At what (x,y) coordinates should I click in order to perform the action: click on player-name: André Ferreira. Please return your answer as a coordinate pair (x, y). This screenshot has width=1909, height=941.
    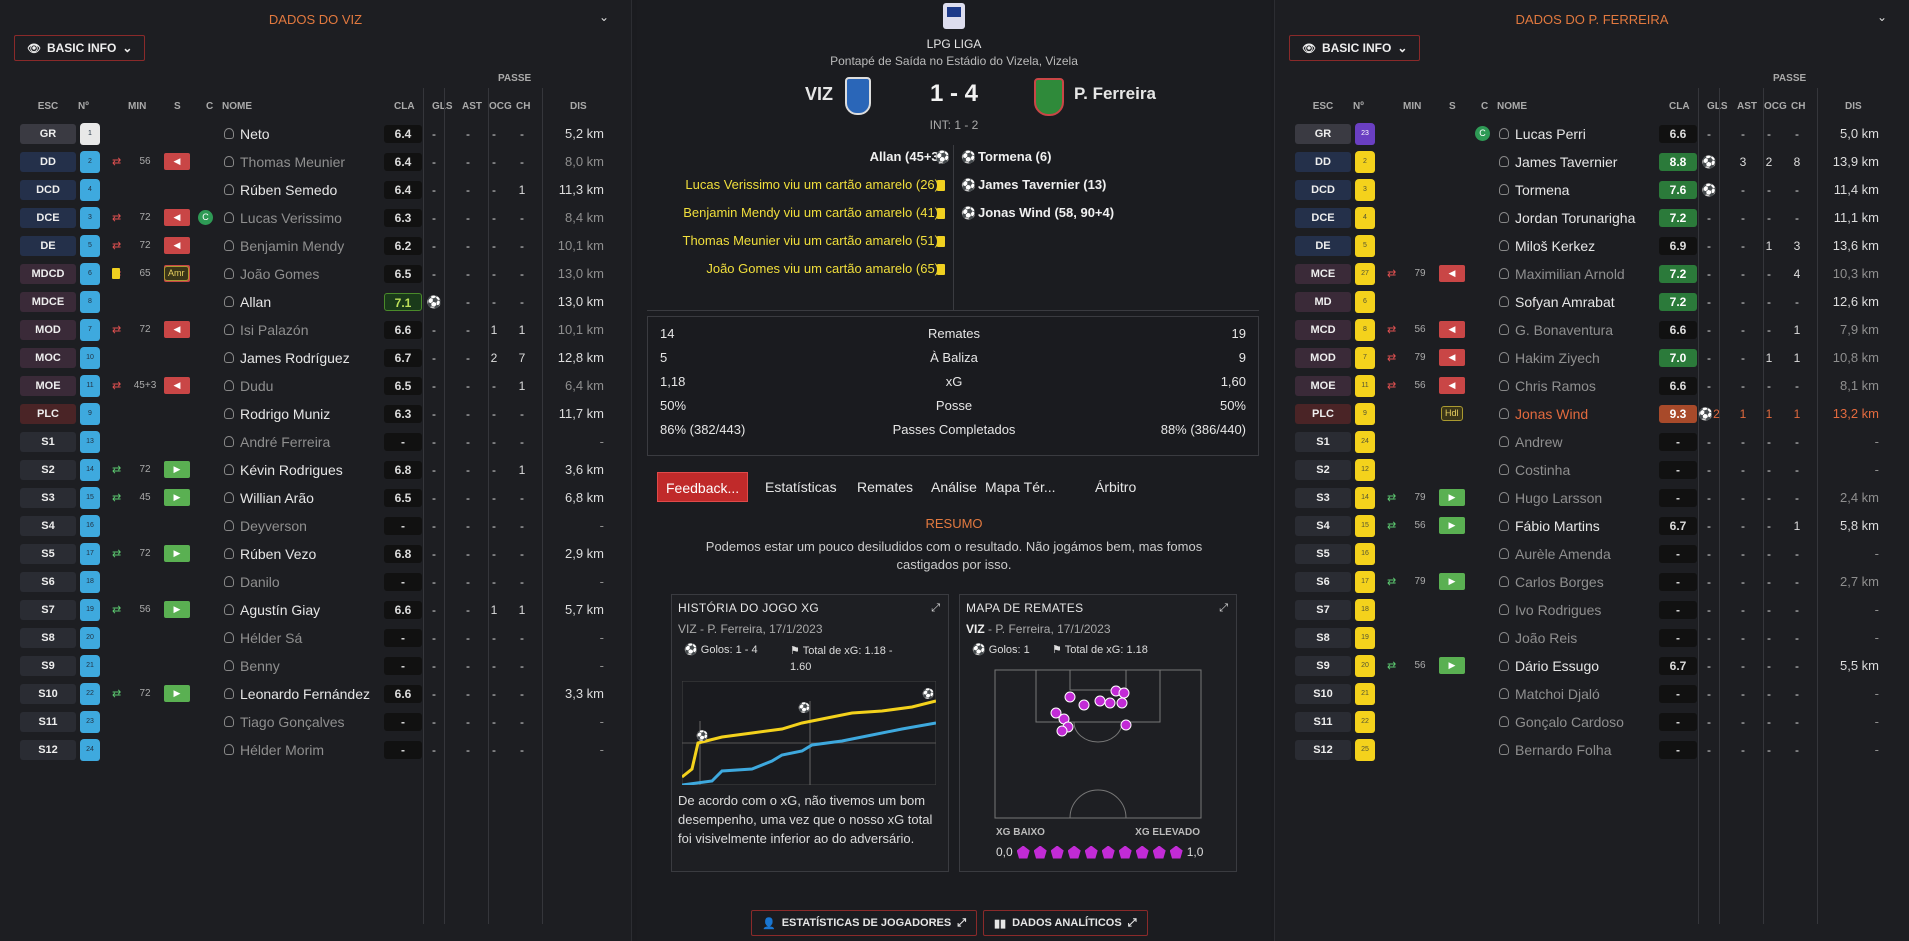
    Looking at the image, I should click on (285, 442).